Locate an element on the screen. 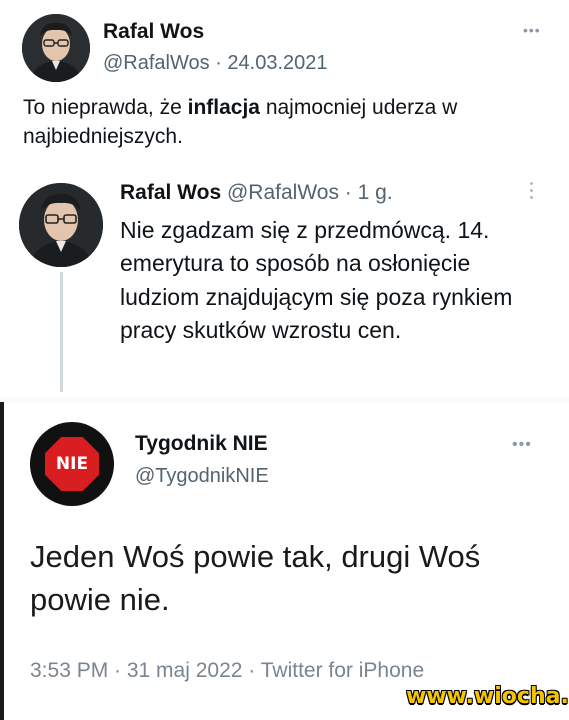 This screenshot has height=720, width=569. more-options-icon is located at coordinates (532, 190).